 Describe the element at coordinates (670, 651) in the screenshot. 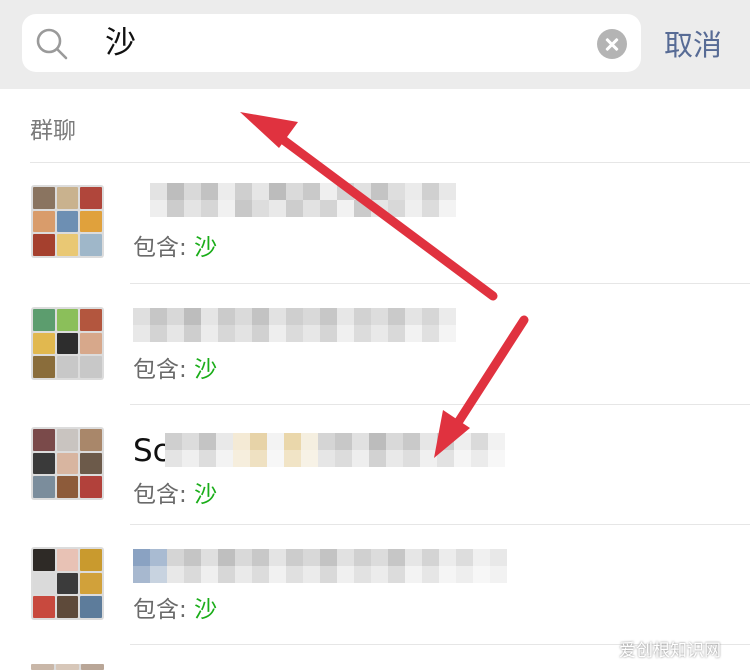

I see `watermark-text: 爱创根知识网` at that location.